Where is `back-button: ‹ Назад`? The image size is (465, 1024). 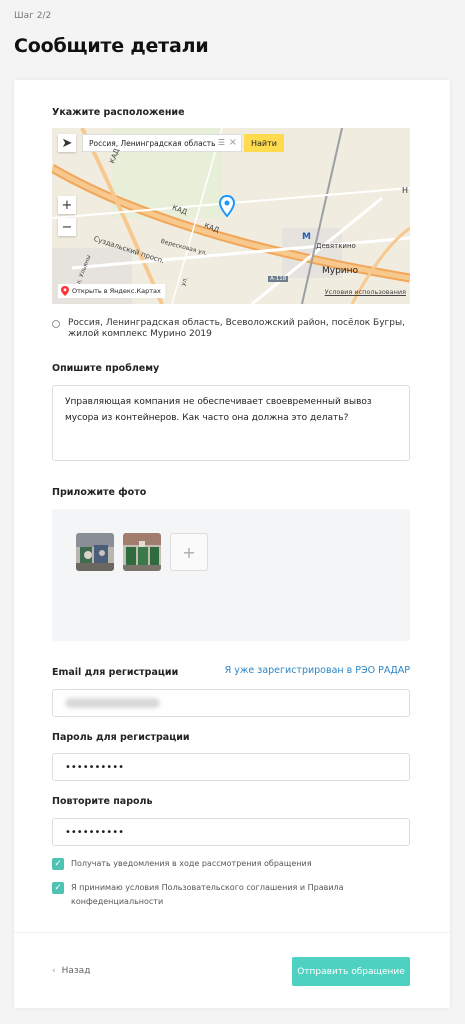 back-button: ‹ Назад is located at coordinates (71, 971).